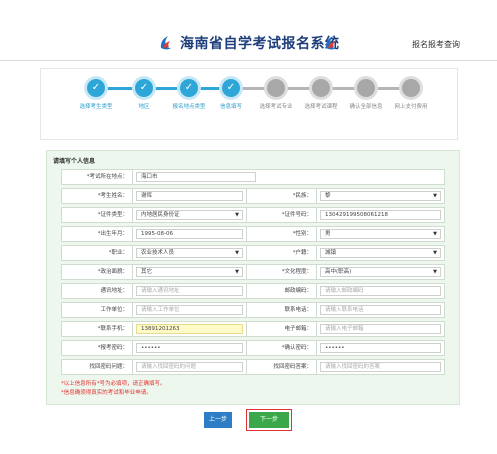  I want to click on name-input: 谢晖, so click(189, 196).